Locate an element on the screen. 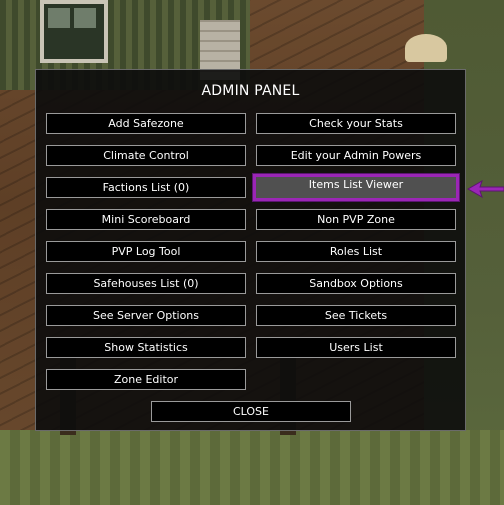 The image size is (504, 505). panel-title: ADMIN PANEL is located at coordinates (250, 91).